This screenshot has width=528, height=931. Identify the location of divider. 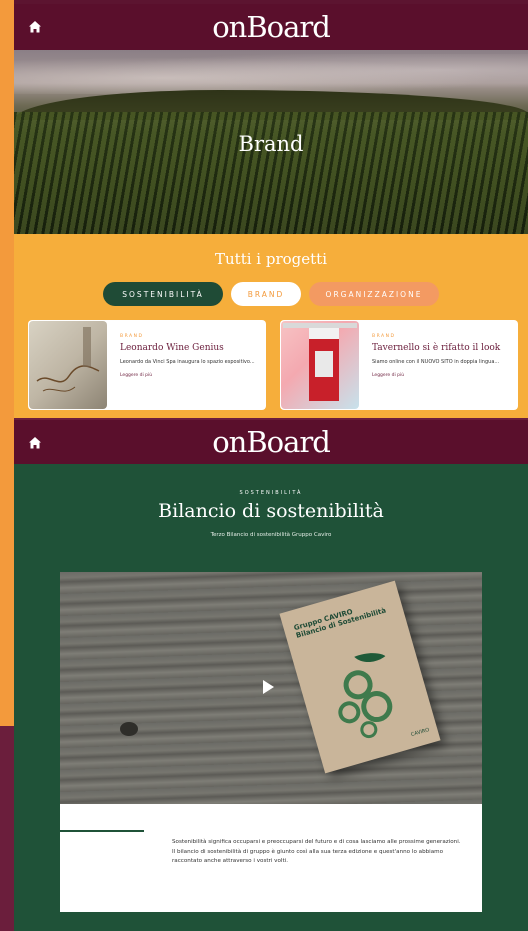
(102, 831).